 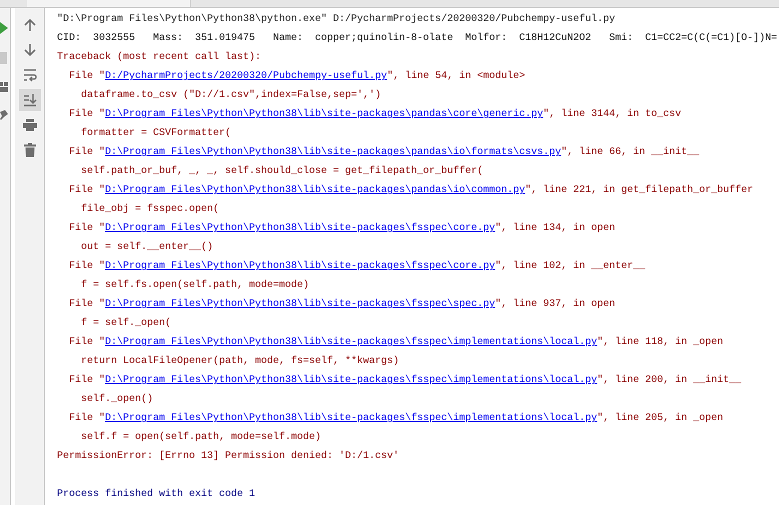 I want to click on traceback-text: formatter = CSVFormatter(, so click(x=156, y=133).